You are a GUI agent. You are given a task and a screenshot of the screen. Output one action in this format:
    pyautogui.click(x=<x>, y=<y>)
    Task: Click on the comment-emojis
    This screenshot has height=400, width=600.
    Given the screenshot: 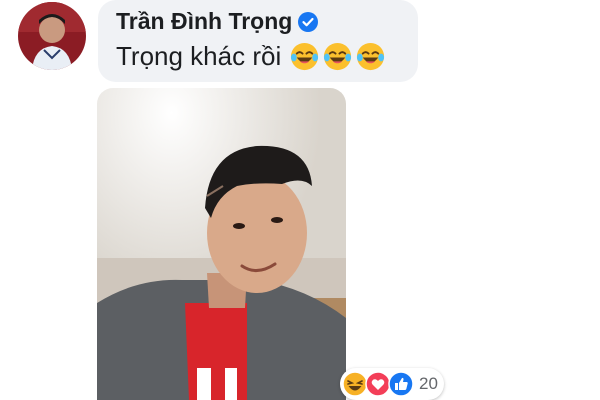 What is the action you would take?
    pyautogui.click(x=338, y=56)
    